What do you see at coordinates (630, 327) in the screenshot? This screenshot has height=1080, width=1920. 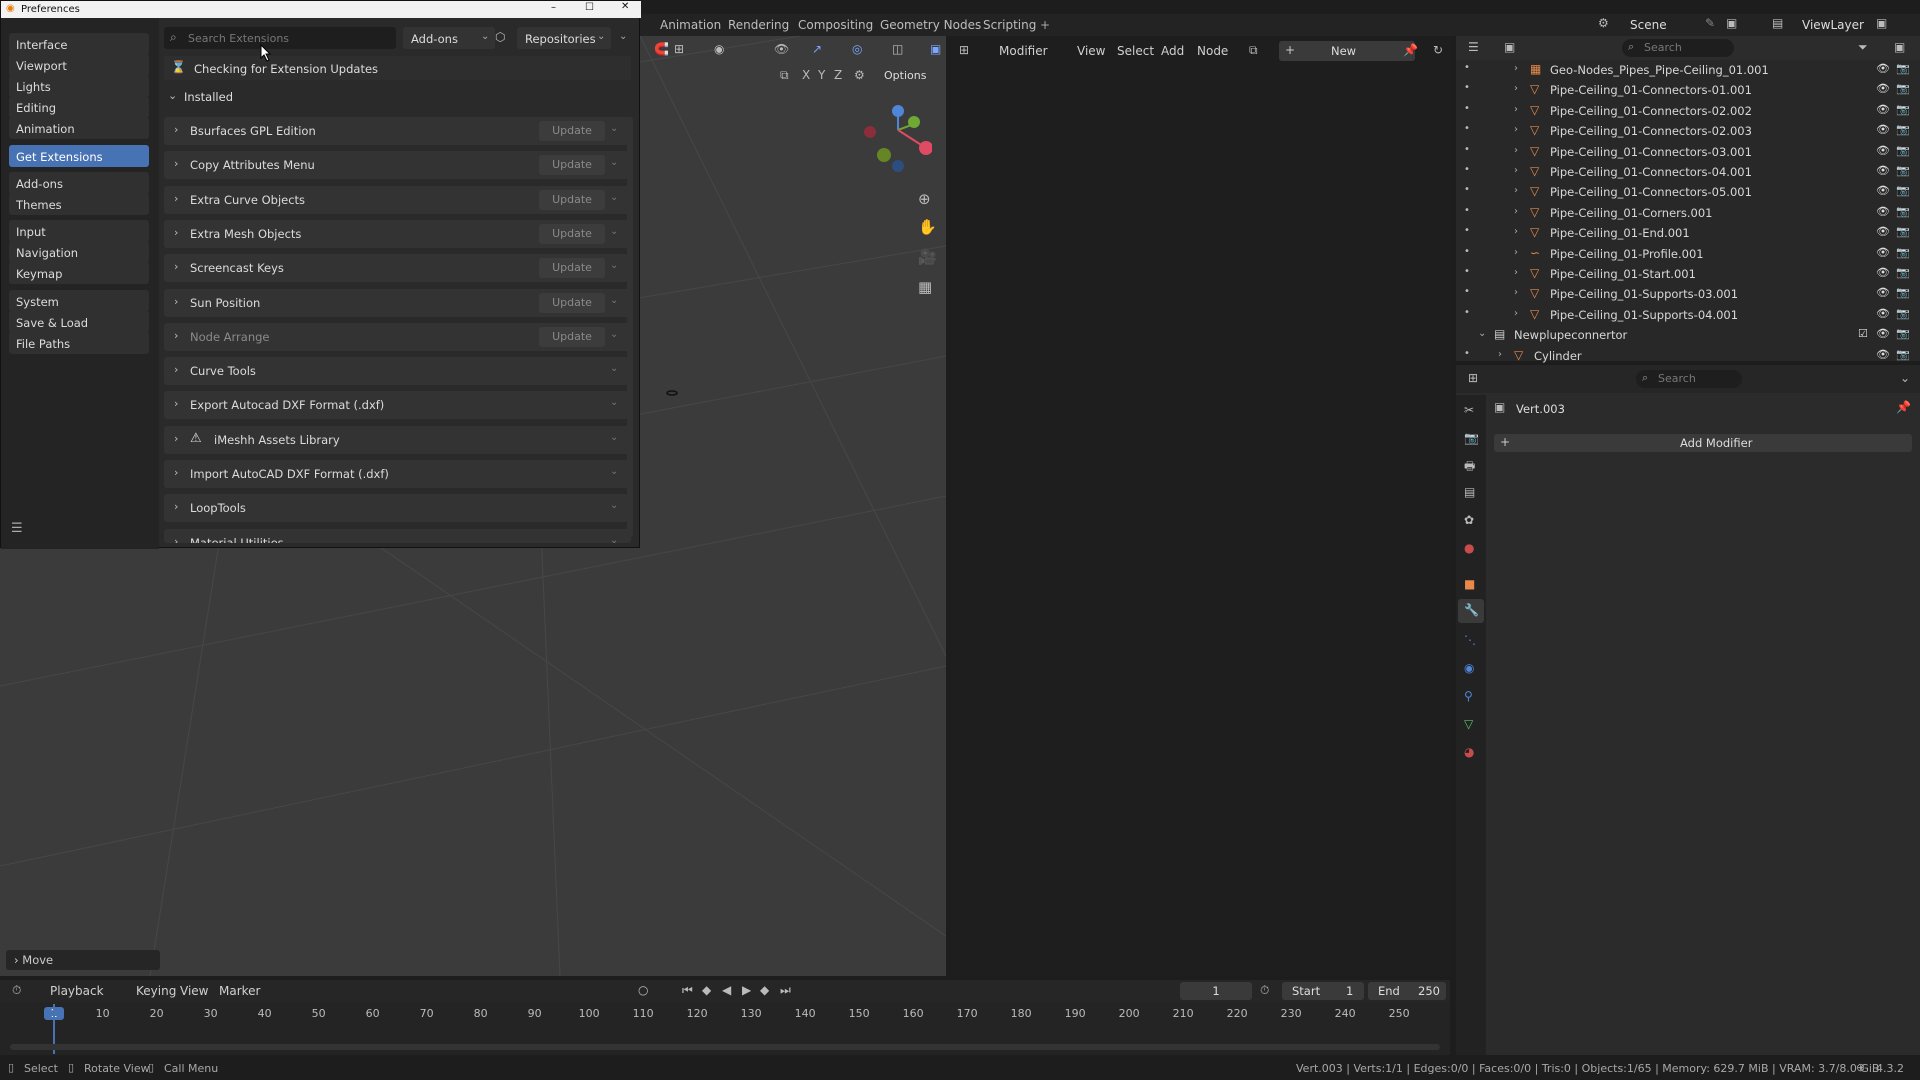 I see `preferences-scrollbar` at bounding box center [630, 327].